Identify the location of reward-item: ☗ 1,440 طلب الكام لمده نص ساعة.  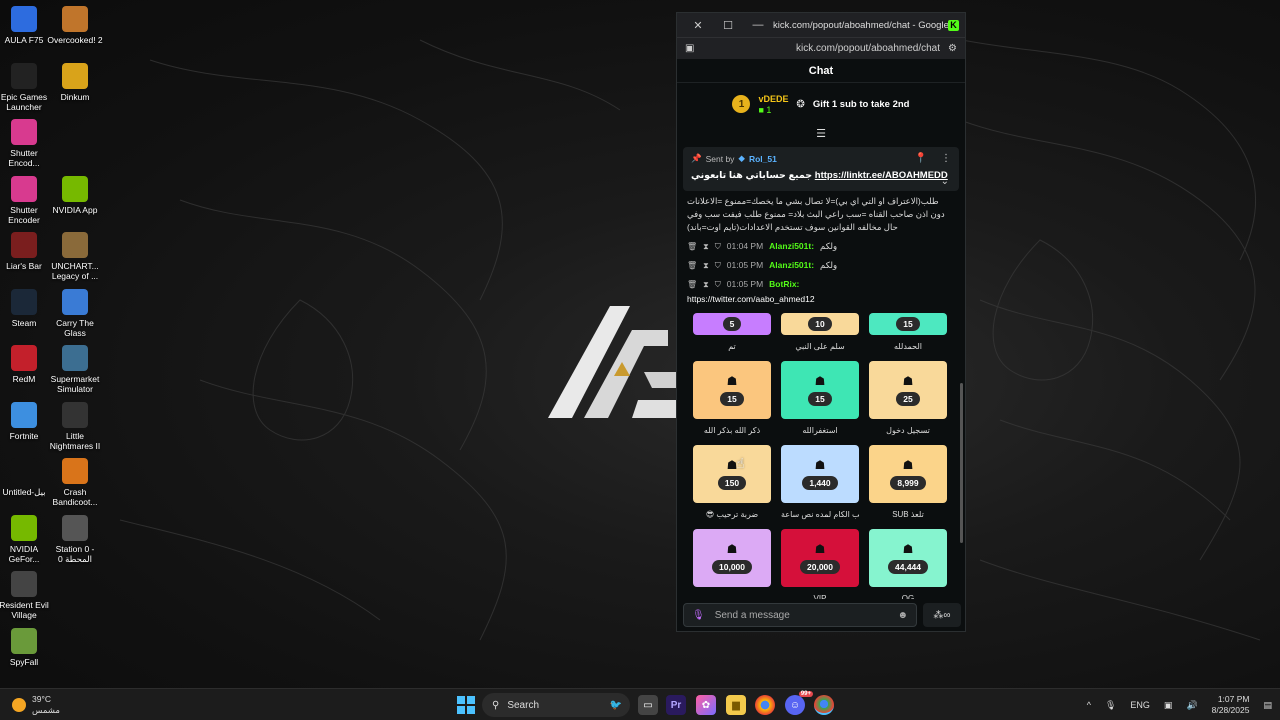
(820, 487).